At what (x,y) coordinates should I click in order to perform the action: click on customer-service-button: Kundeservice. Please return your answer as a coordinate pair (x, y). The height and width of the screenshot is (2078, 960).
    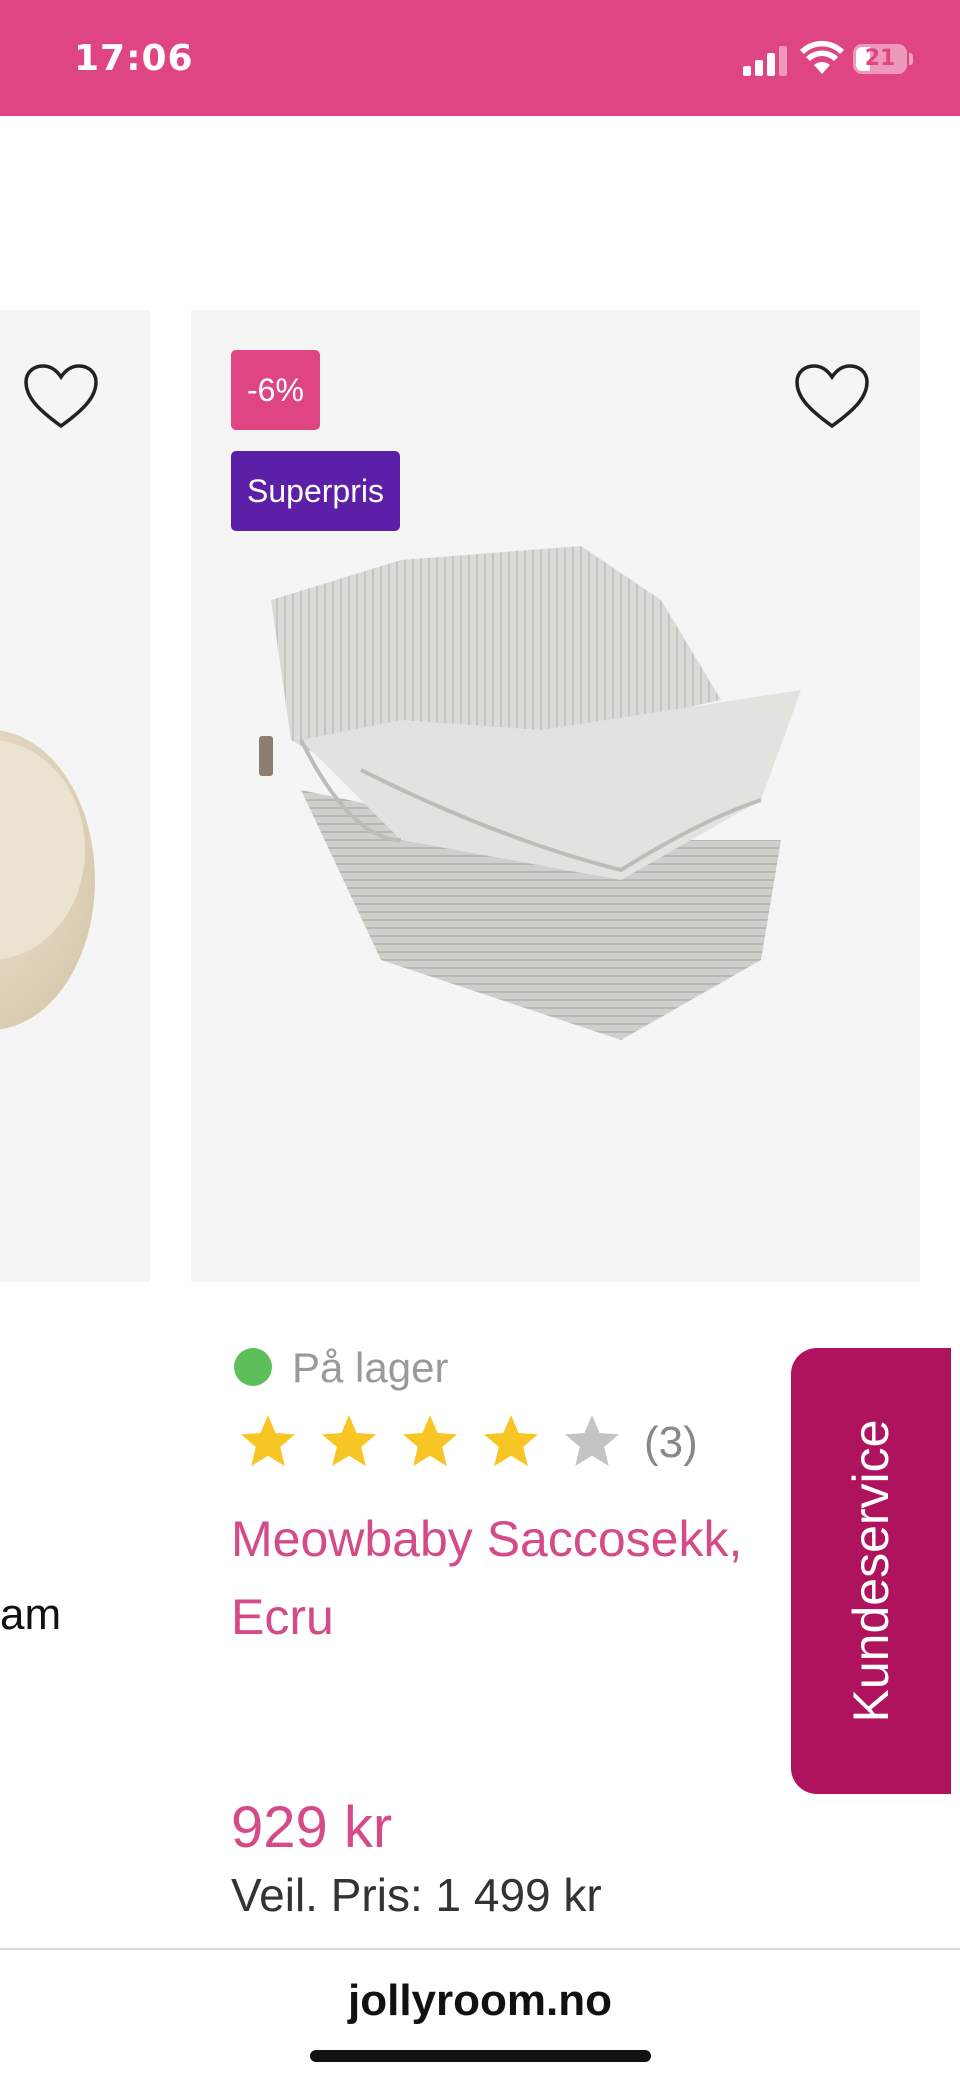
    Looking at the image, I should click on (871, 1571).